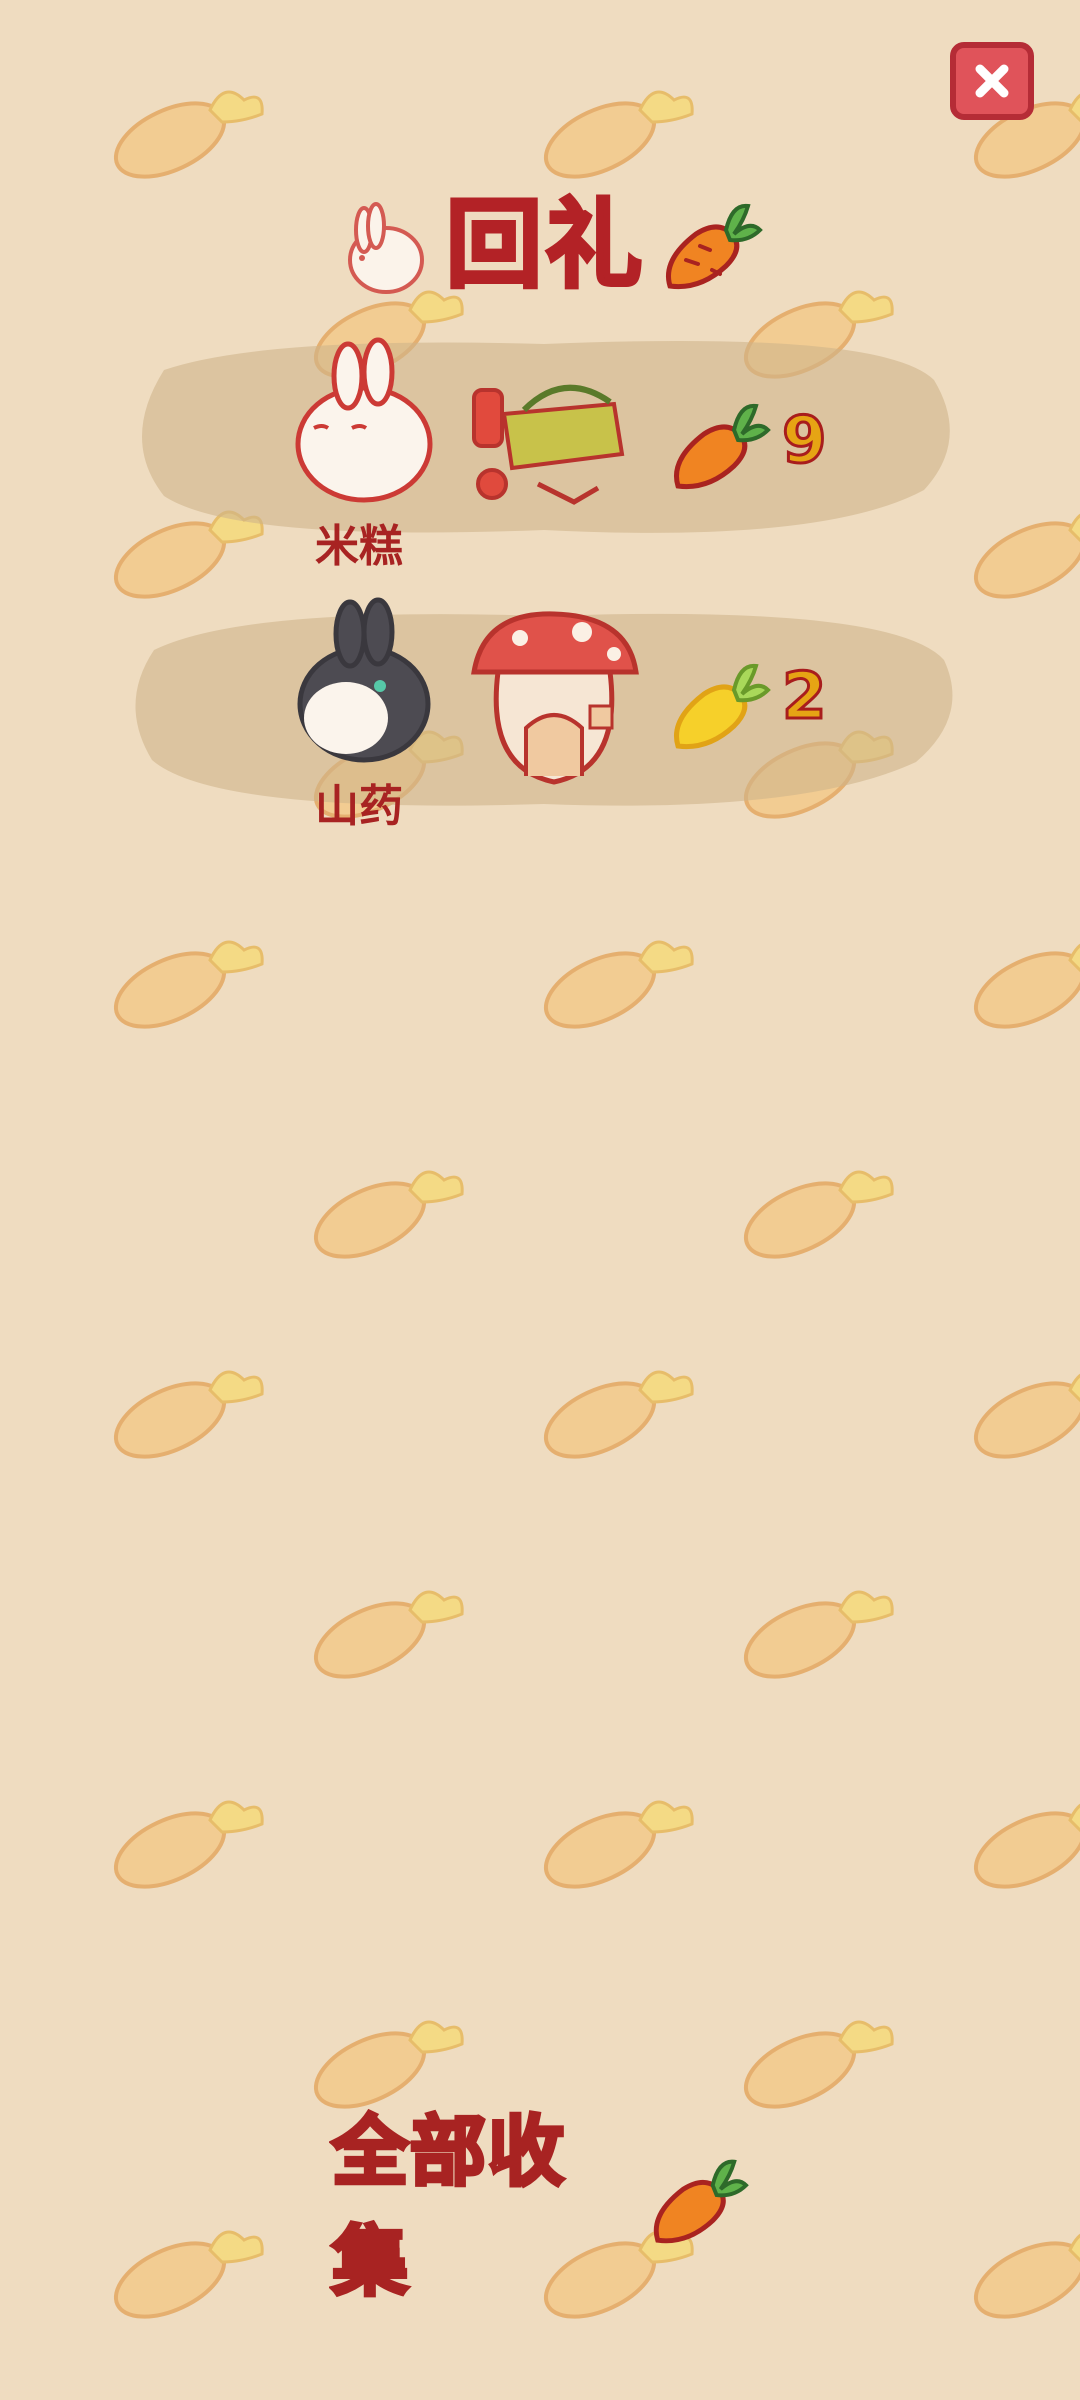  I want to click on close-button, so click(992, 81).